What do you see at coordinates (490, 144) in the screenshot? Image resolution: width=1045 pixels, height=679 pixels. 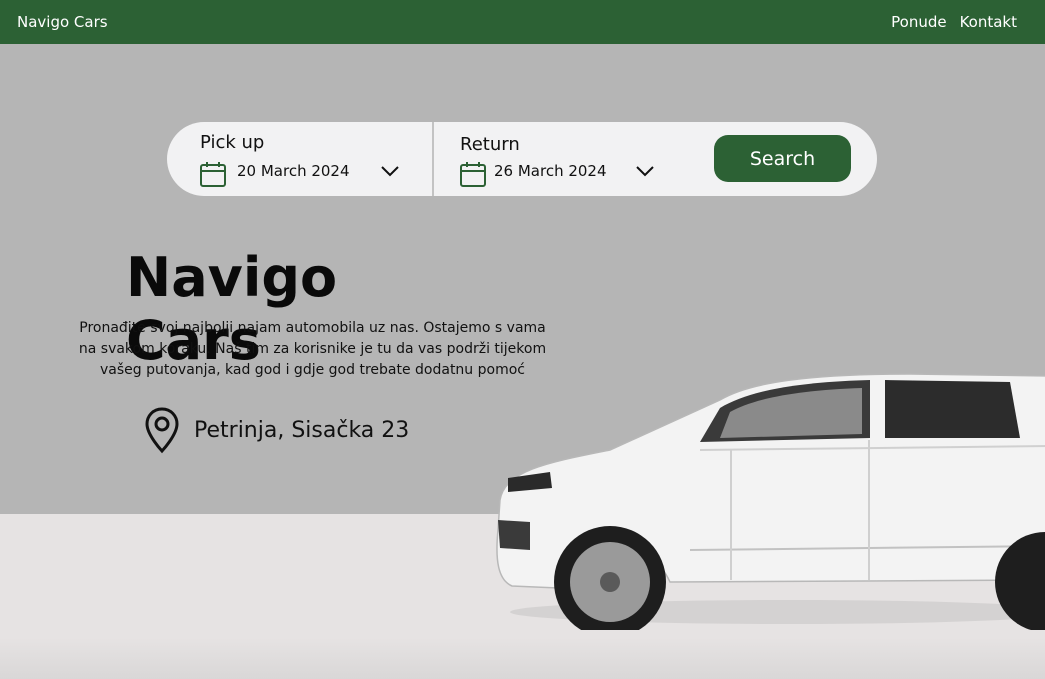 I see `return-label: Return` at bounding box center [490, 144].